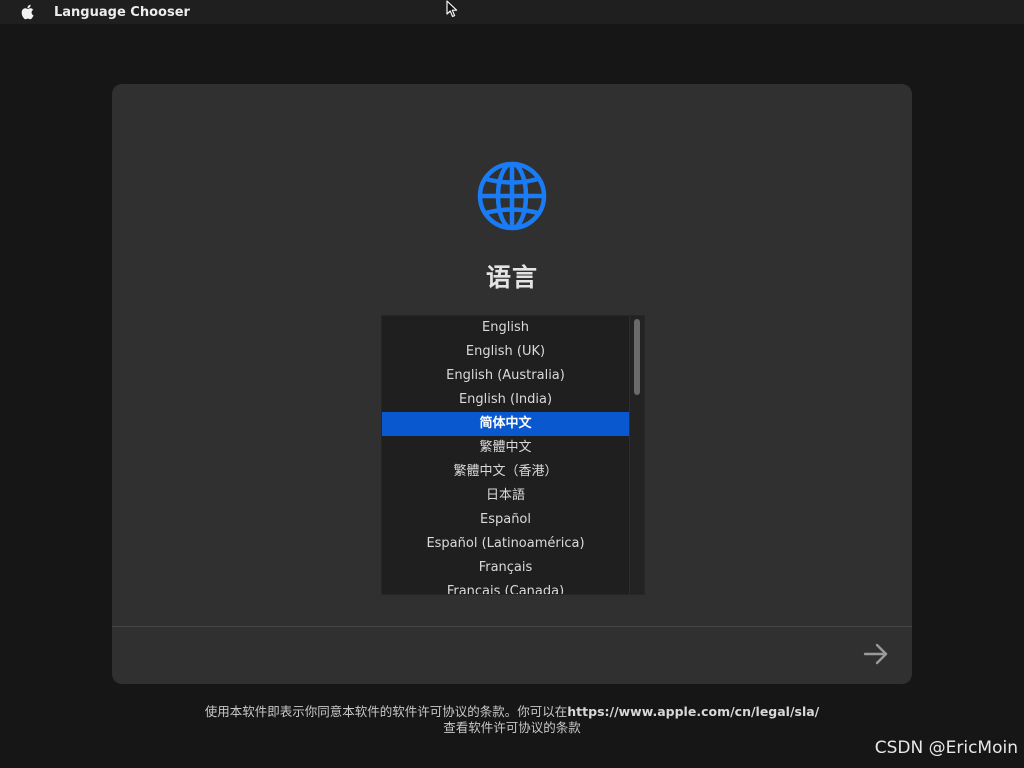 This screenshot has height=768, width=1024. Describe the element at coordinates (505, 424) in the screenshot. I see `language-option: 简体中文` at that location.